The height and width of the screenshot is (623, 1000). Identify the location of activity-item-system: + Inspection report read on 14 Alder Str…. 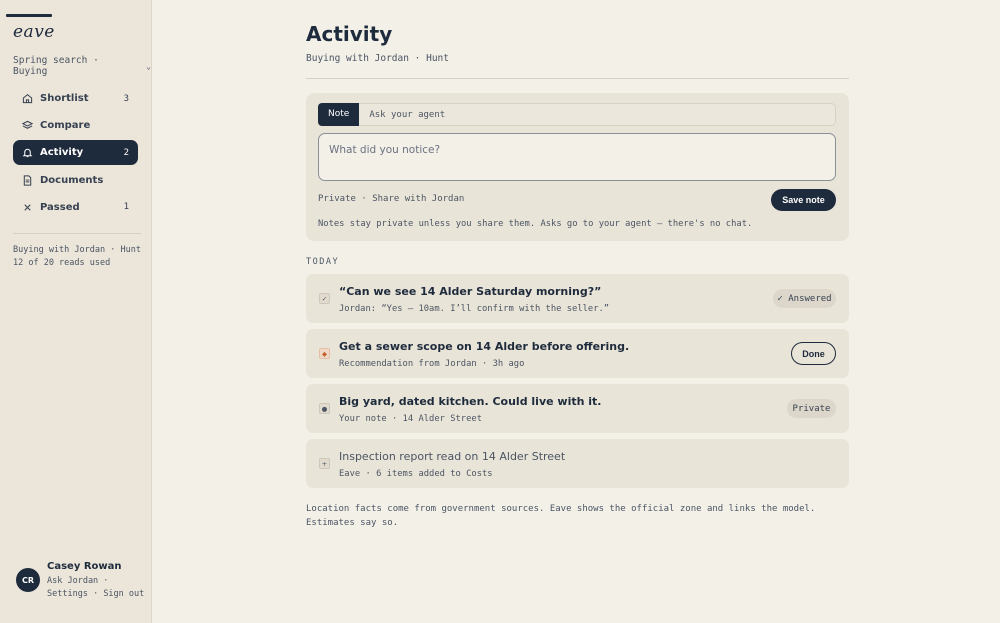
(577, 463).